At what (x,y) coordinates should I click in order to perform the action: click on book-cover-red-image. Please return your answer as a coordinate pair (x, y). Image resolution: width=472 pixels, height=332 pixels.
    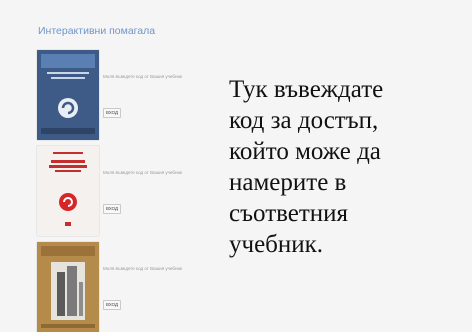
    Looking at the image, I should click on (68, 191).